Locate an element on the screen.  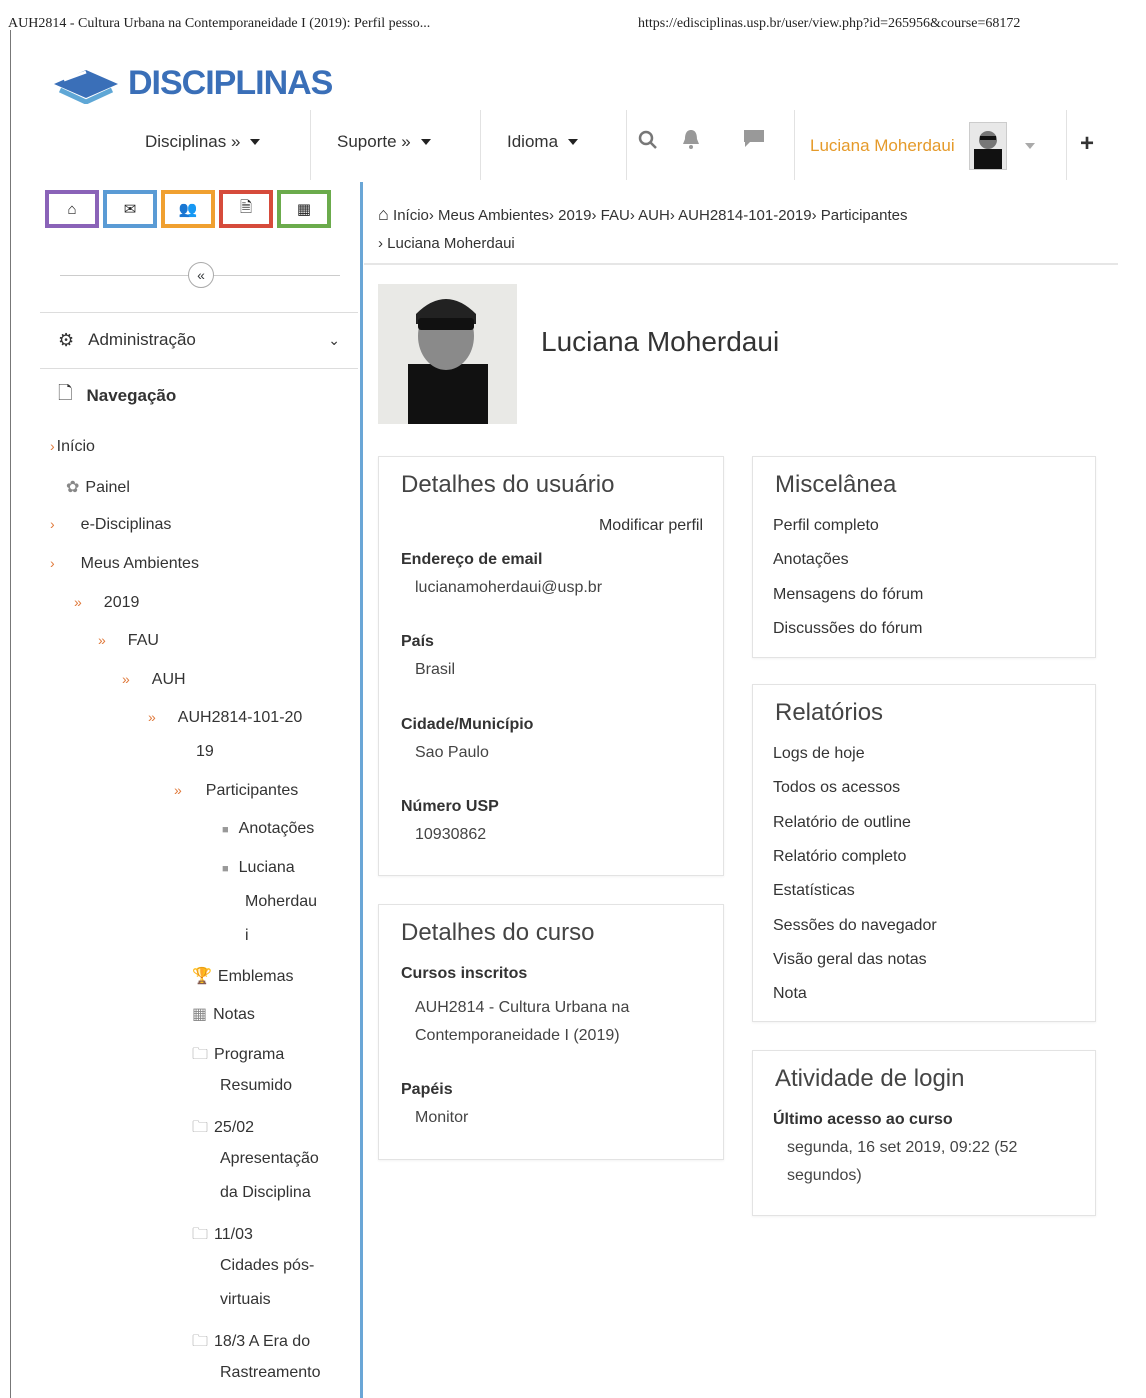
navigation-title: Navegação is located at coordinates (131, 395).